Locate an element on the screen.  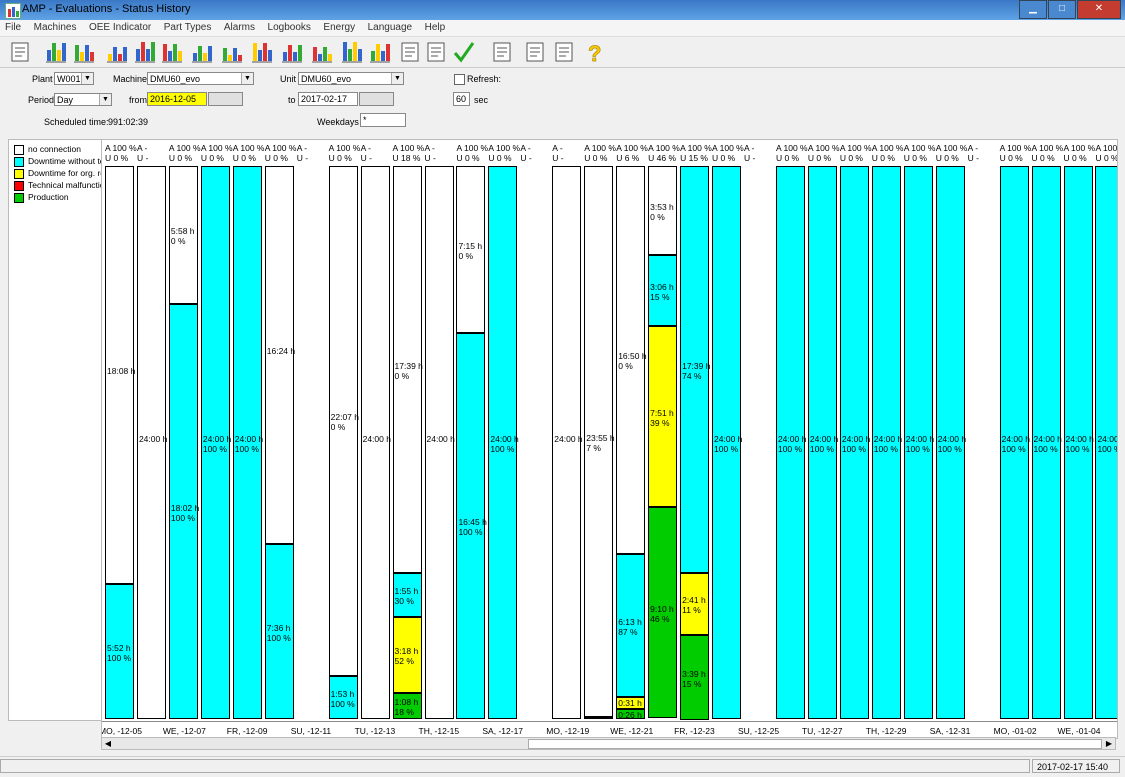
period-select: Day ▼ is located at coordinates (83, 99).